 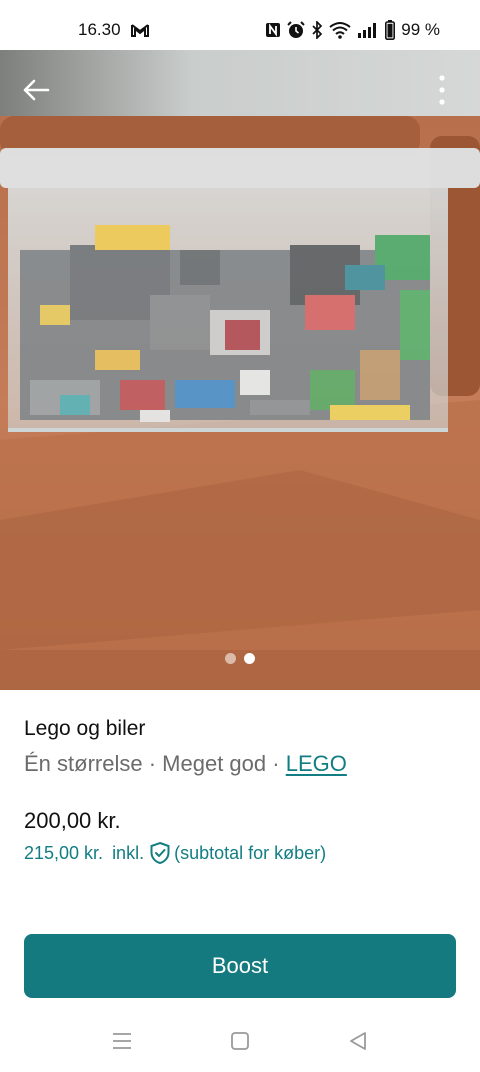 I want to click on buyer-price-row: 215,00 kr. inkl. (subtotal for køber), so click(x=175, y=853).